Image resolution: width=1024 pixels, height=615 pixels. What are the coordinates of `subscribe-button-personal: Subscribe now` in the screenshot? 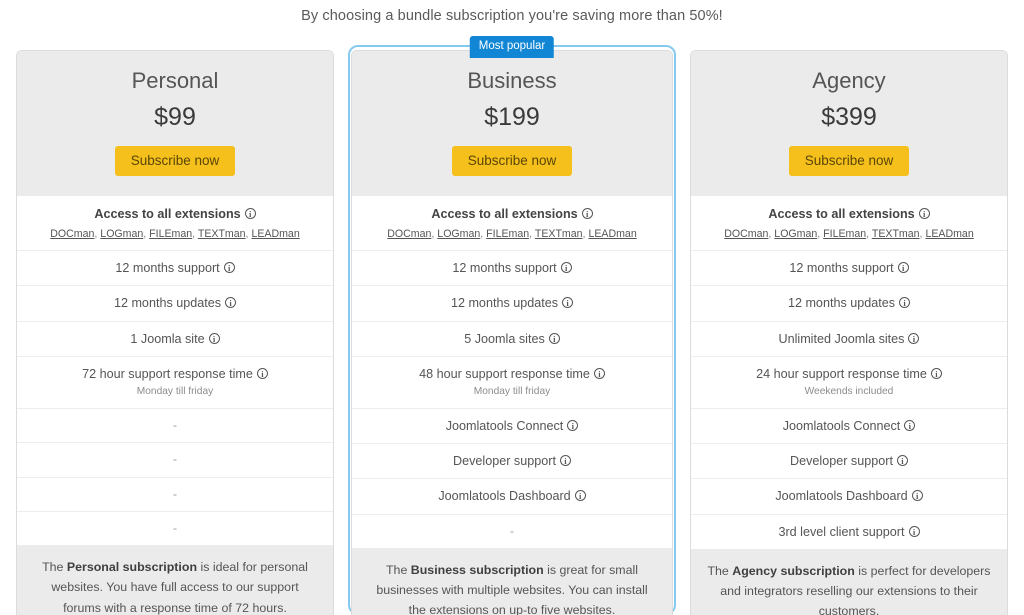 It's located at (175, 161).